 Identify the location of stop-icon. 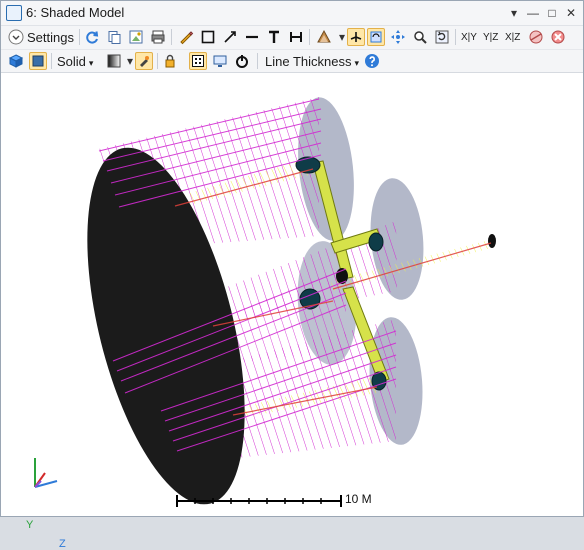
(558, 37).